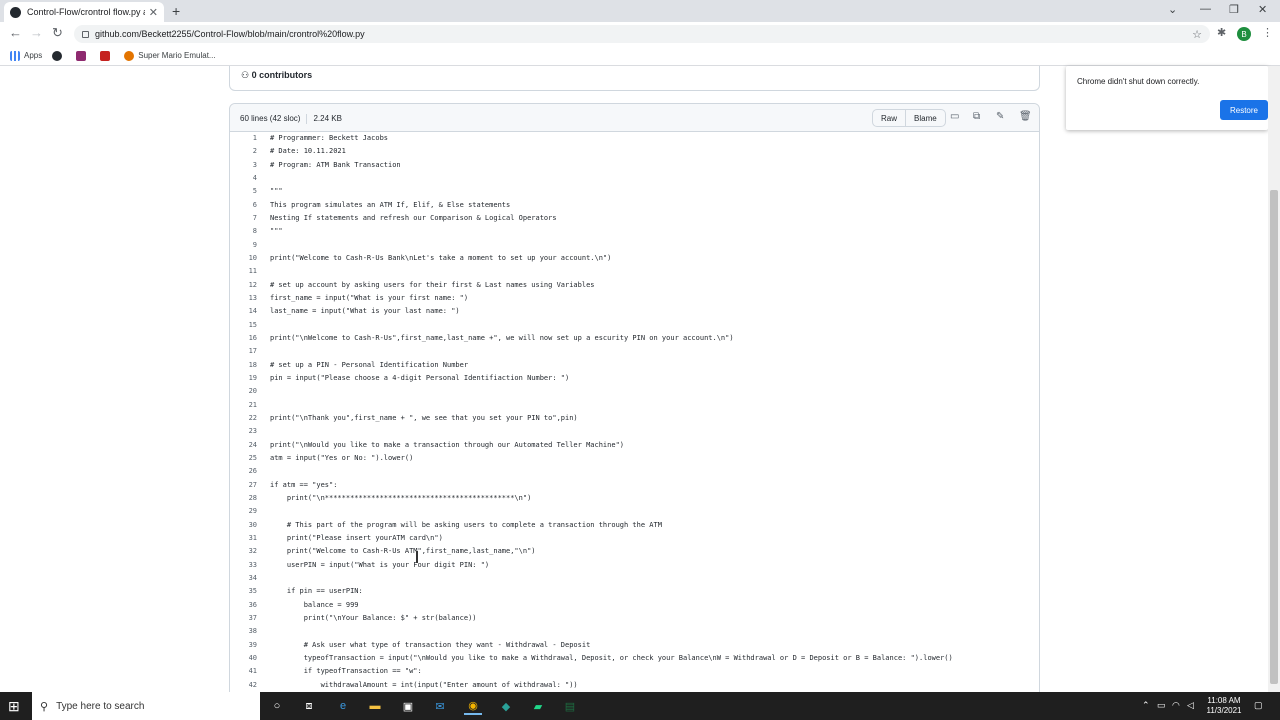  I want to click on search-placeholder: Type here to search, so click(100, 706).